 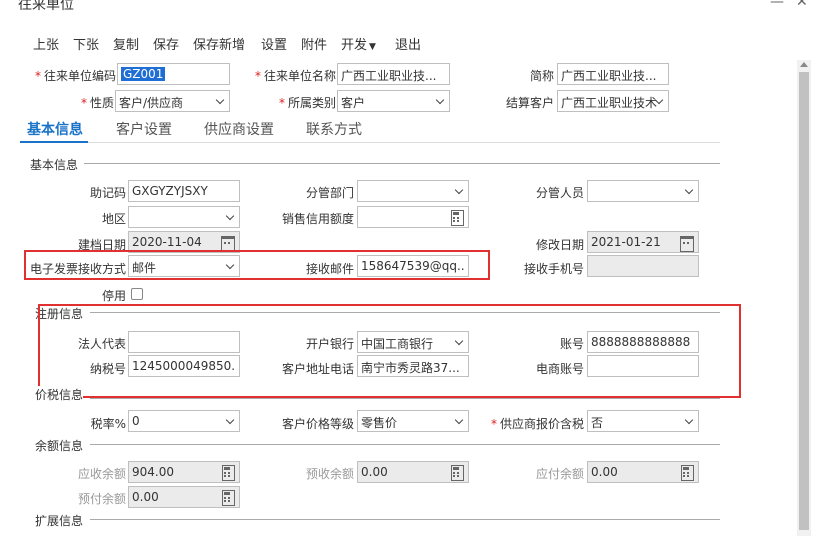 What do you see at coordinates (172, 101) in the screenshot?
I see `nature-select: 客户/供应商` at bounding box center [172, 101].